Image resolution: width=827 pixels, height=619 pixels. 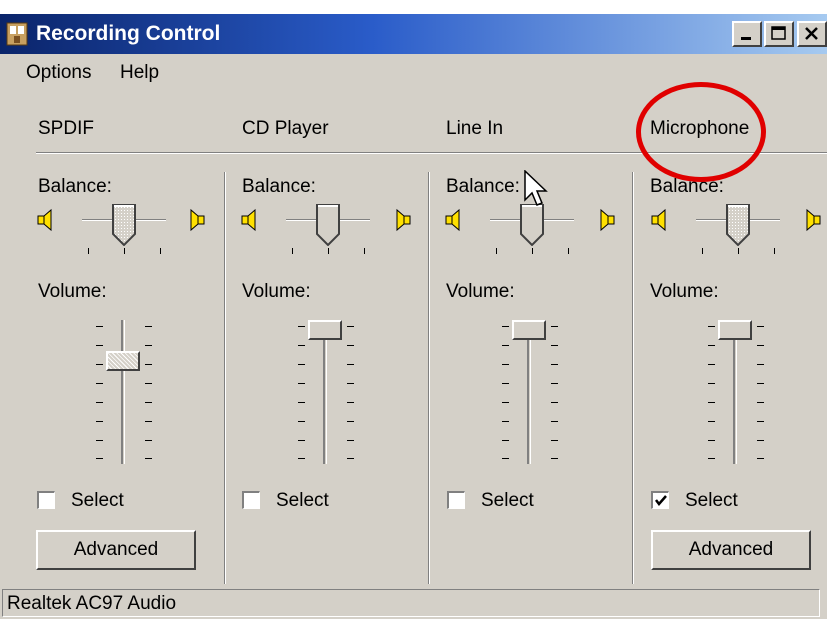 What do you see at coordinates (536, 188) in the screenshot?
I see `mouse-cursor-icon` at bounding box center [536, 188].